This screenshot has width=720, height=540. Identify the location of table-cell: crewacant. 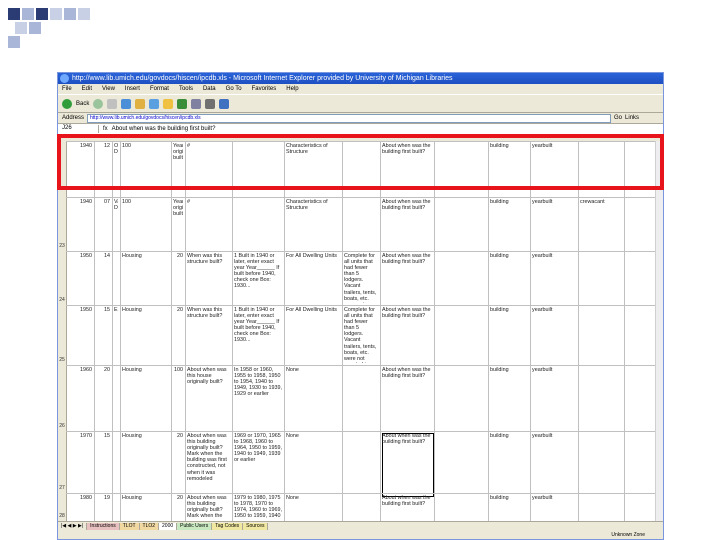
(601, 224).